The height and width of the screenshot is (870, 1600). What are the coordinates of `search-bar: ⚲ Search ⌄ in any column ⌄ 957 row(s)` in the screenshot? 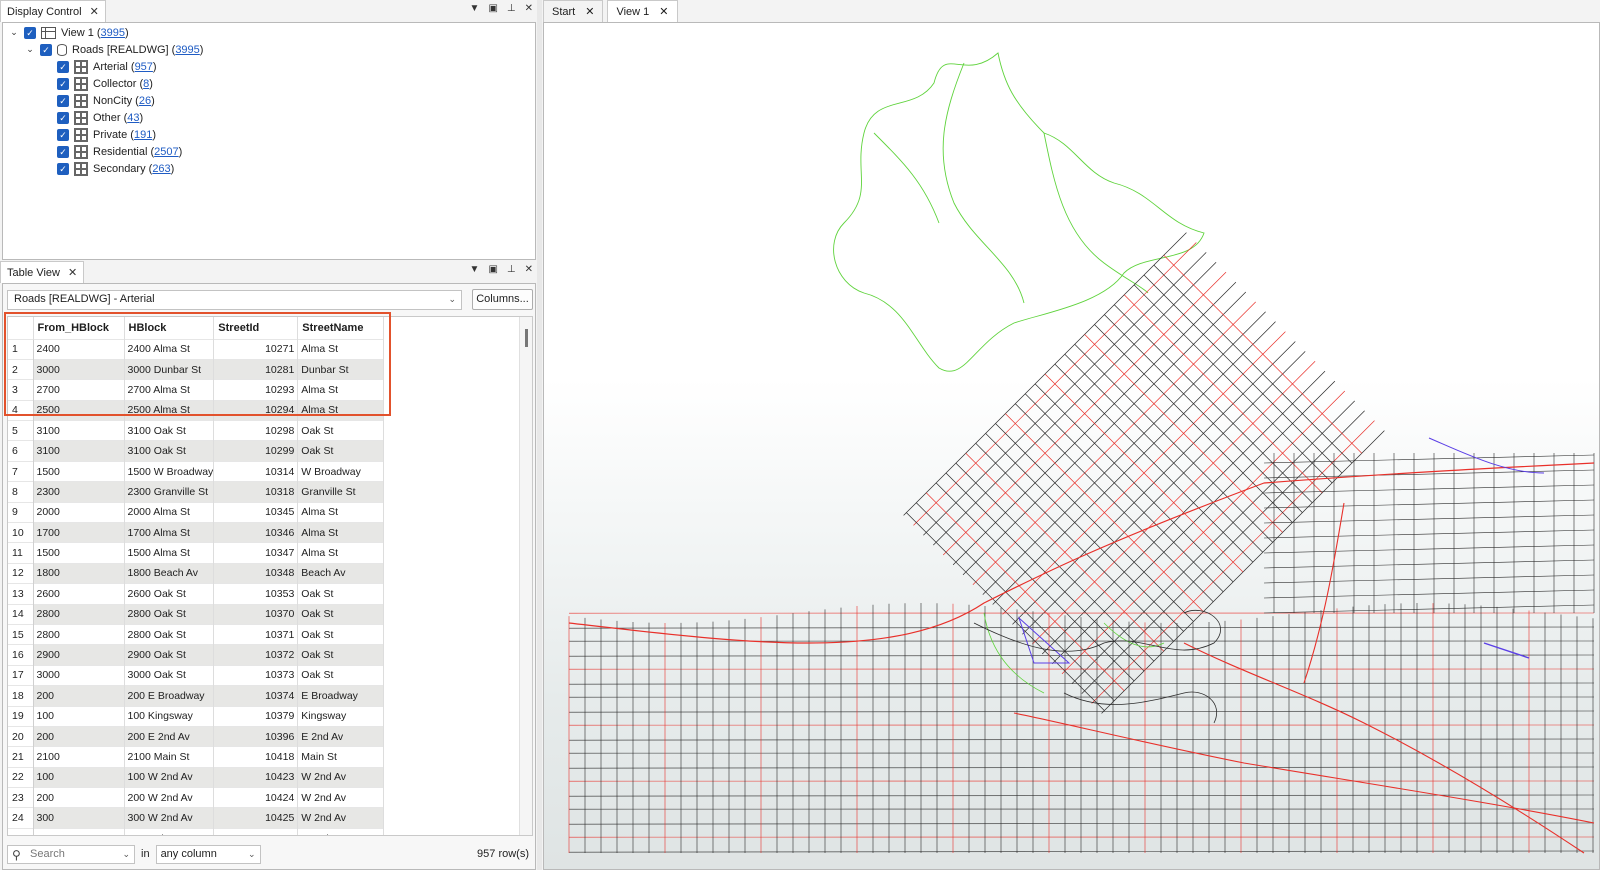 It's located at (270, 854).